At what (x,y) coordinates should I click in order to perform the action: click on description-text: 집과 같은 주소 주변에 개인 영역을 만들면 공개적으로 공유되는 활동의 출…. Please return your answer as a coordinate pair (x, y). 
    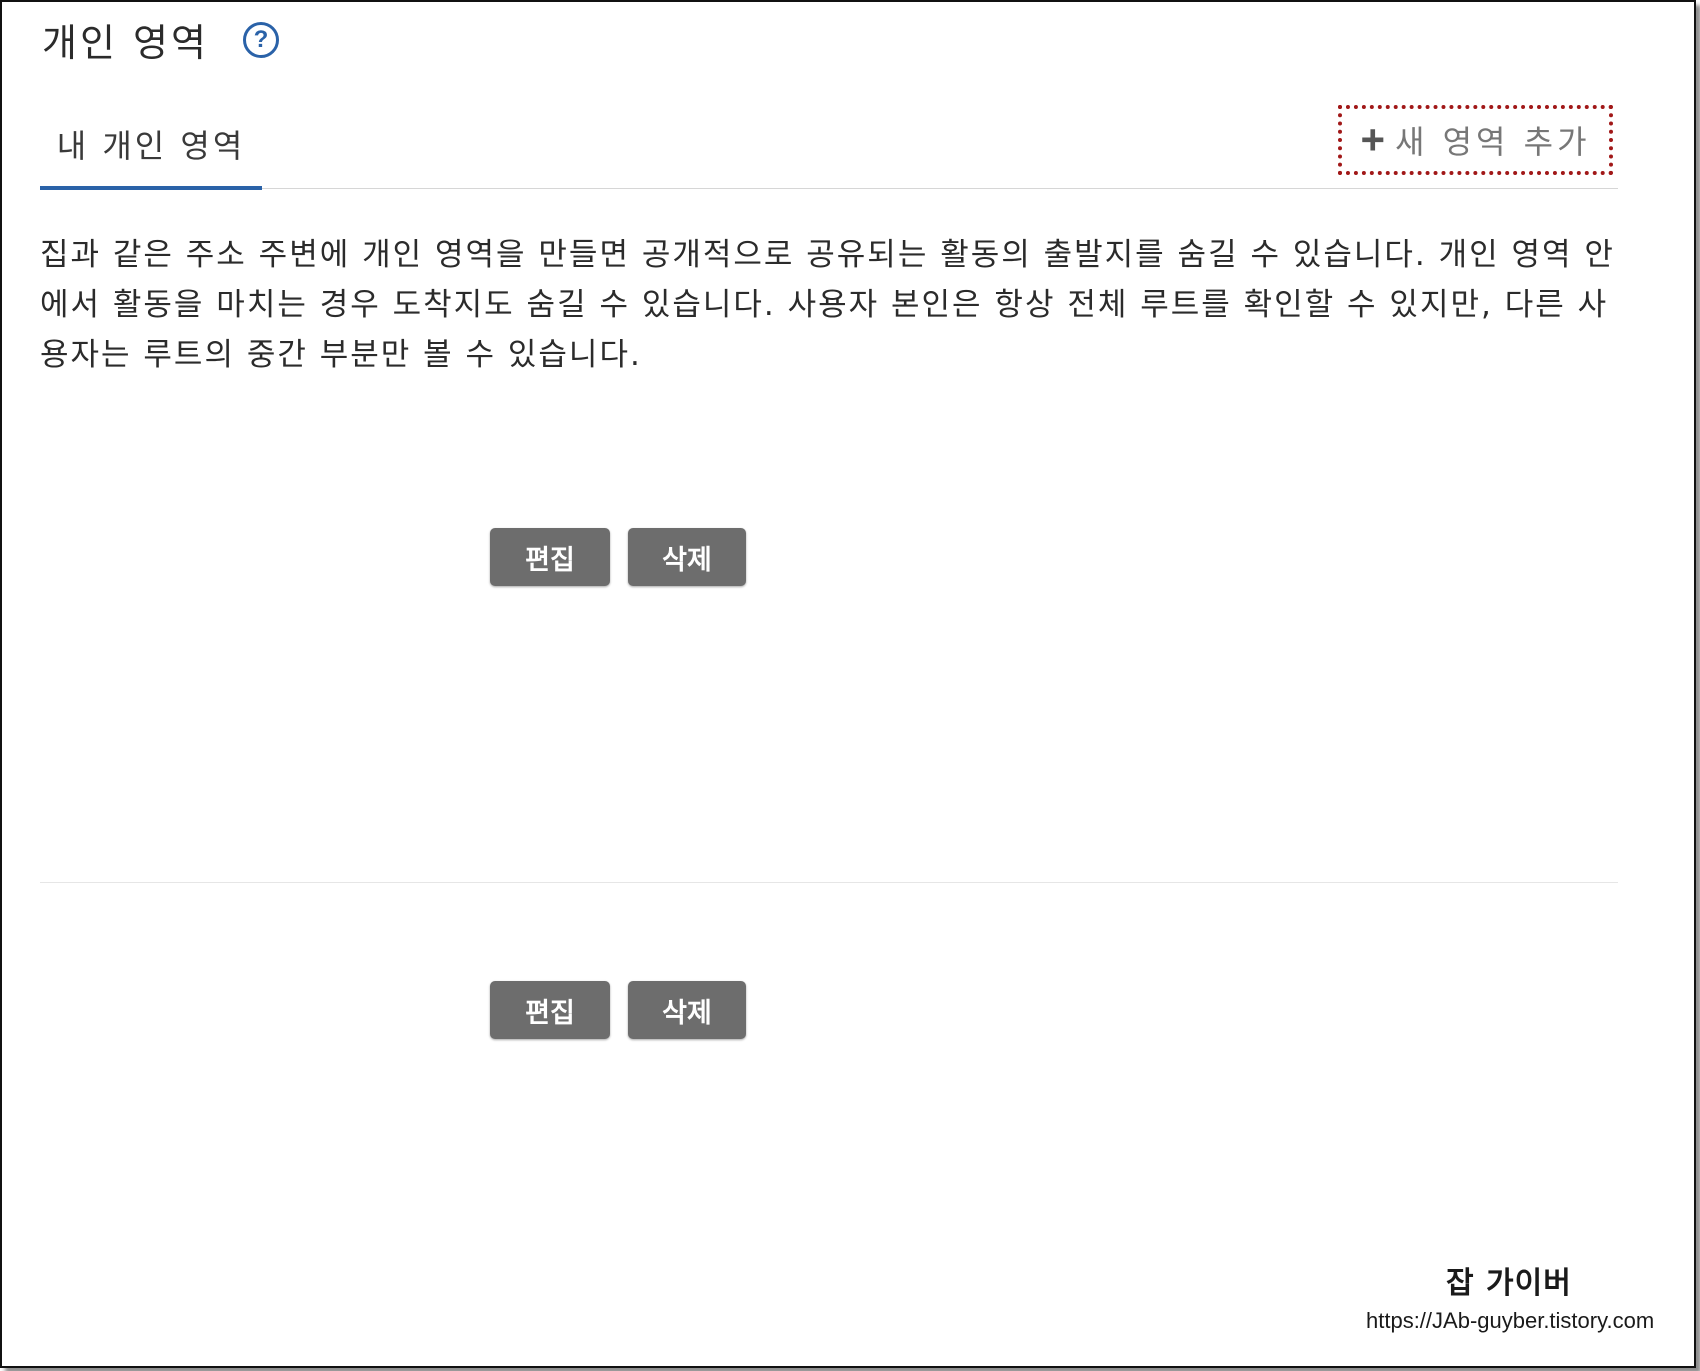
    Looking at the image, I should click on (827, 305).